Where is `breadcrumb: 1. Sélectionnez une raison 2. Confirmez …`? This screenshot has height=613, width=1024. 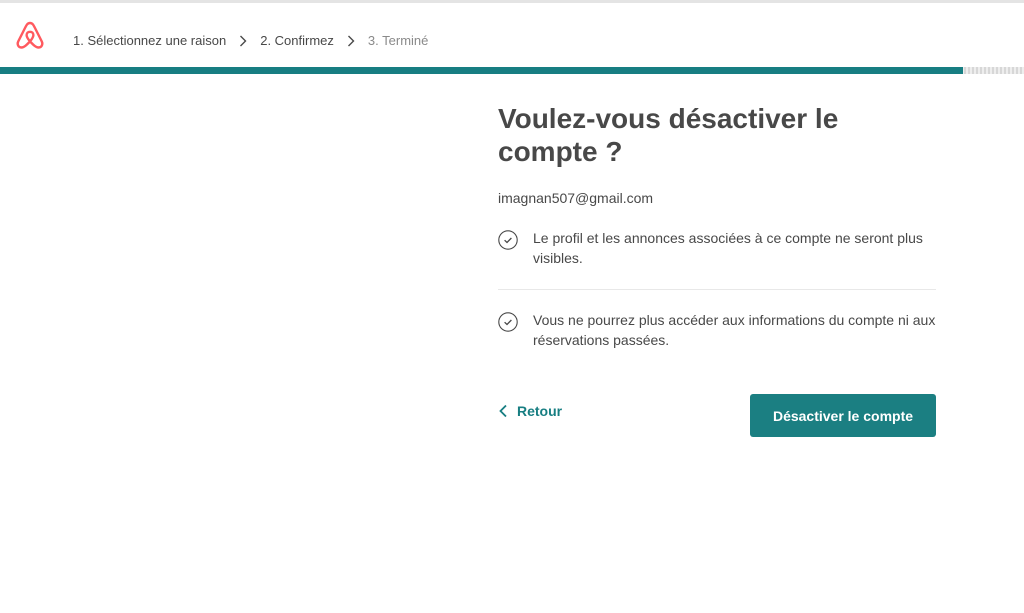
breadcrumb: 1. Sélectionnez une raison 2. Confirmez … is located at coordinates (250, 40).